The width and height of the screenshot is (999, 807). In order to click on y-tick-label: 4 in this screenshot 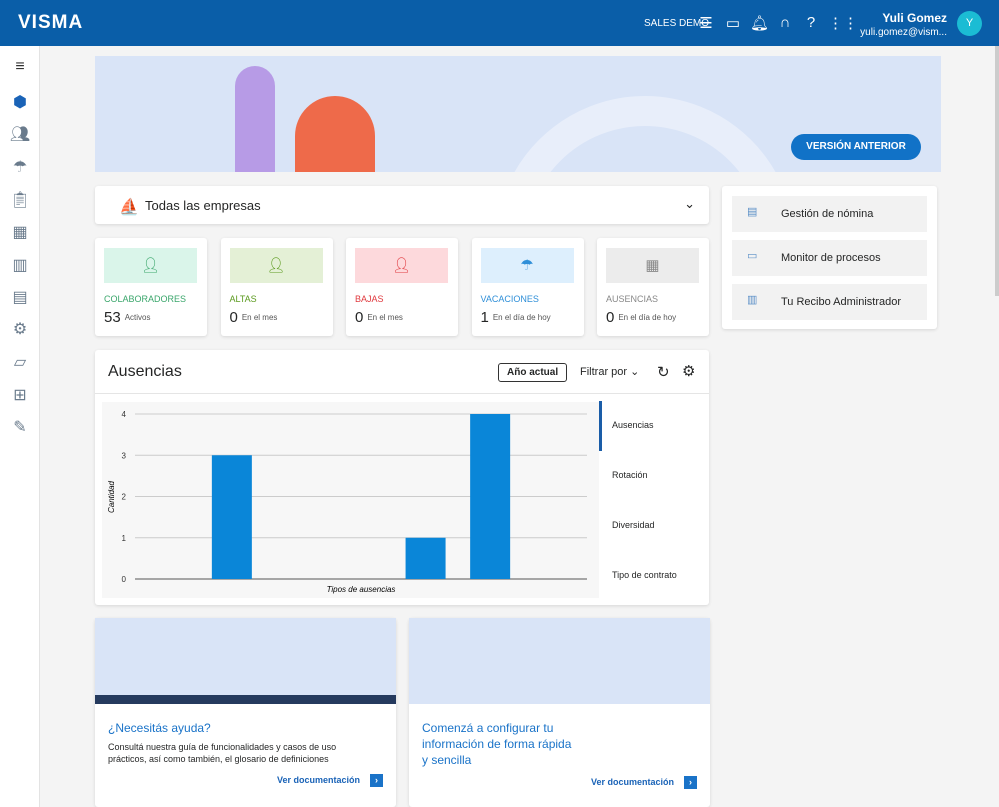, I will do `click(124, 414)`.